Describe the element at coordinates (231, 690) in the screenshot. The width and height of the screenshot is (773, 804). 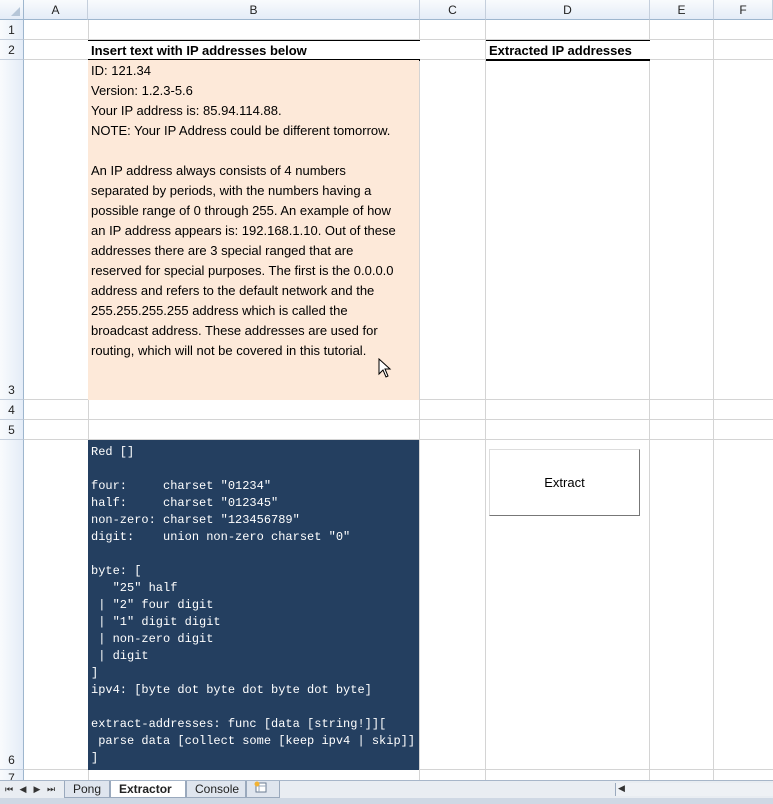
I see `code-line: ipv4: [byte dot byte dot byte dot byte]` at that location.